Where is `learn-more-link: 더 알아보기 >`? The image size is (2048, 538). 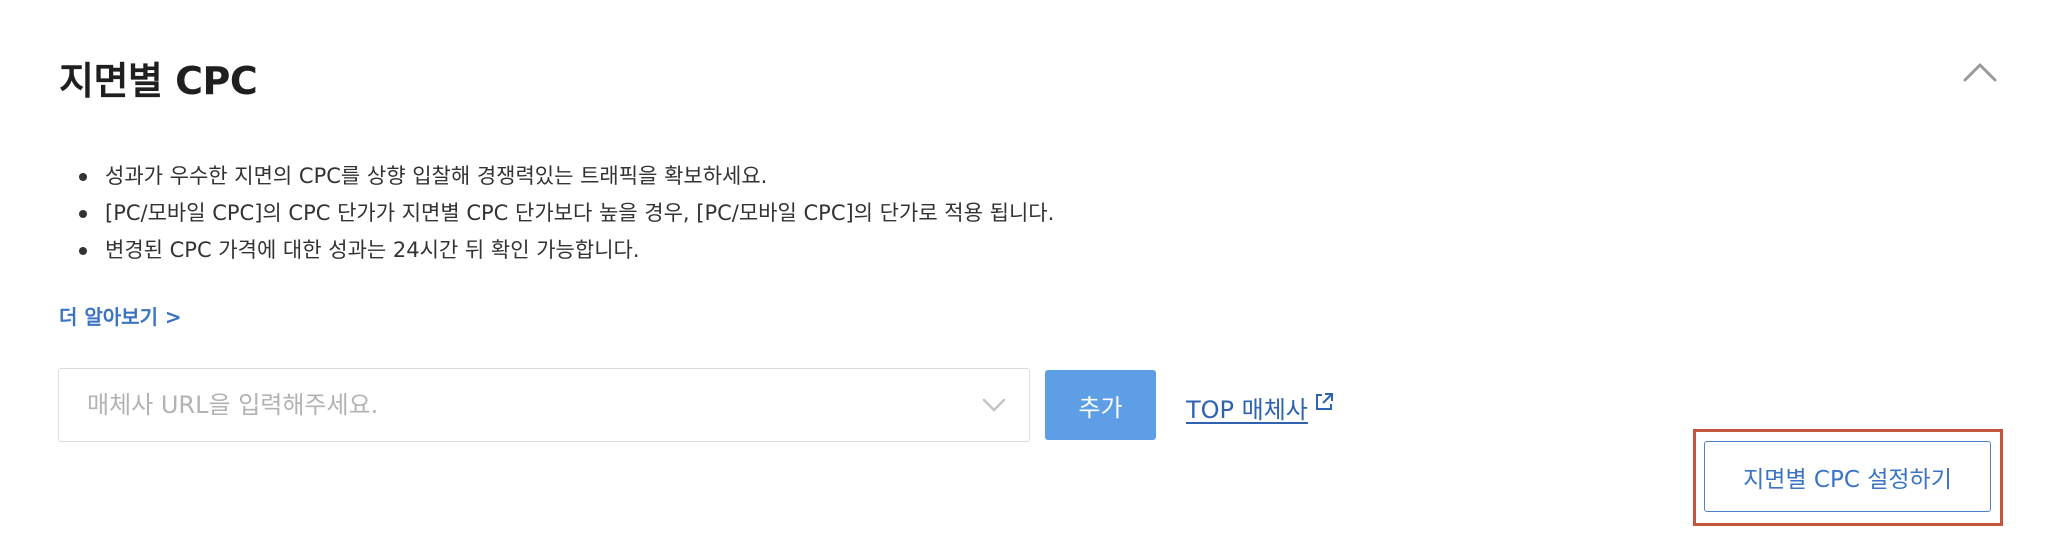
learn-more-link: 더 알아보기 > is located at coordinates (120, 315).